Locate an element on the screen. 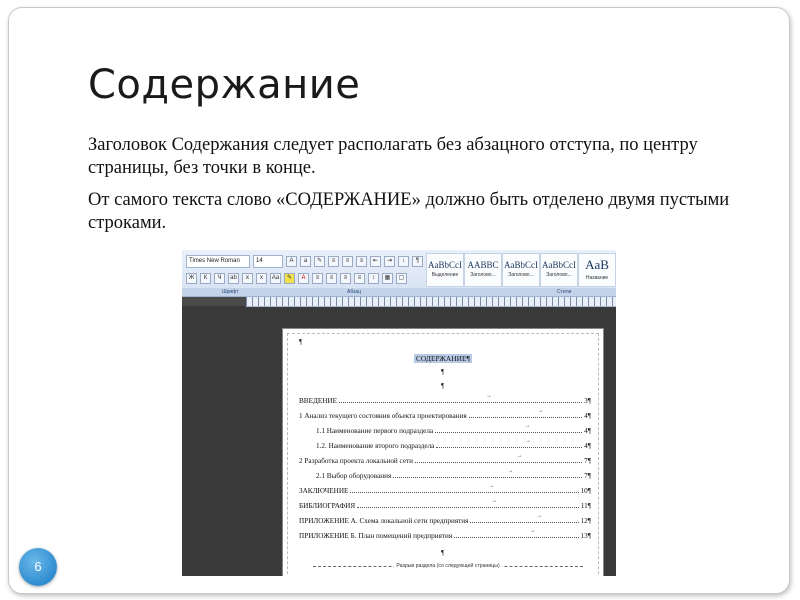 The image size is (800, 600). increase-indent-icon: ⇥ is located at coordinates (389, 261).